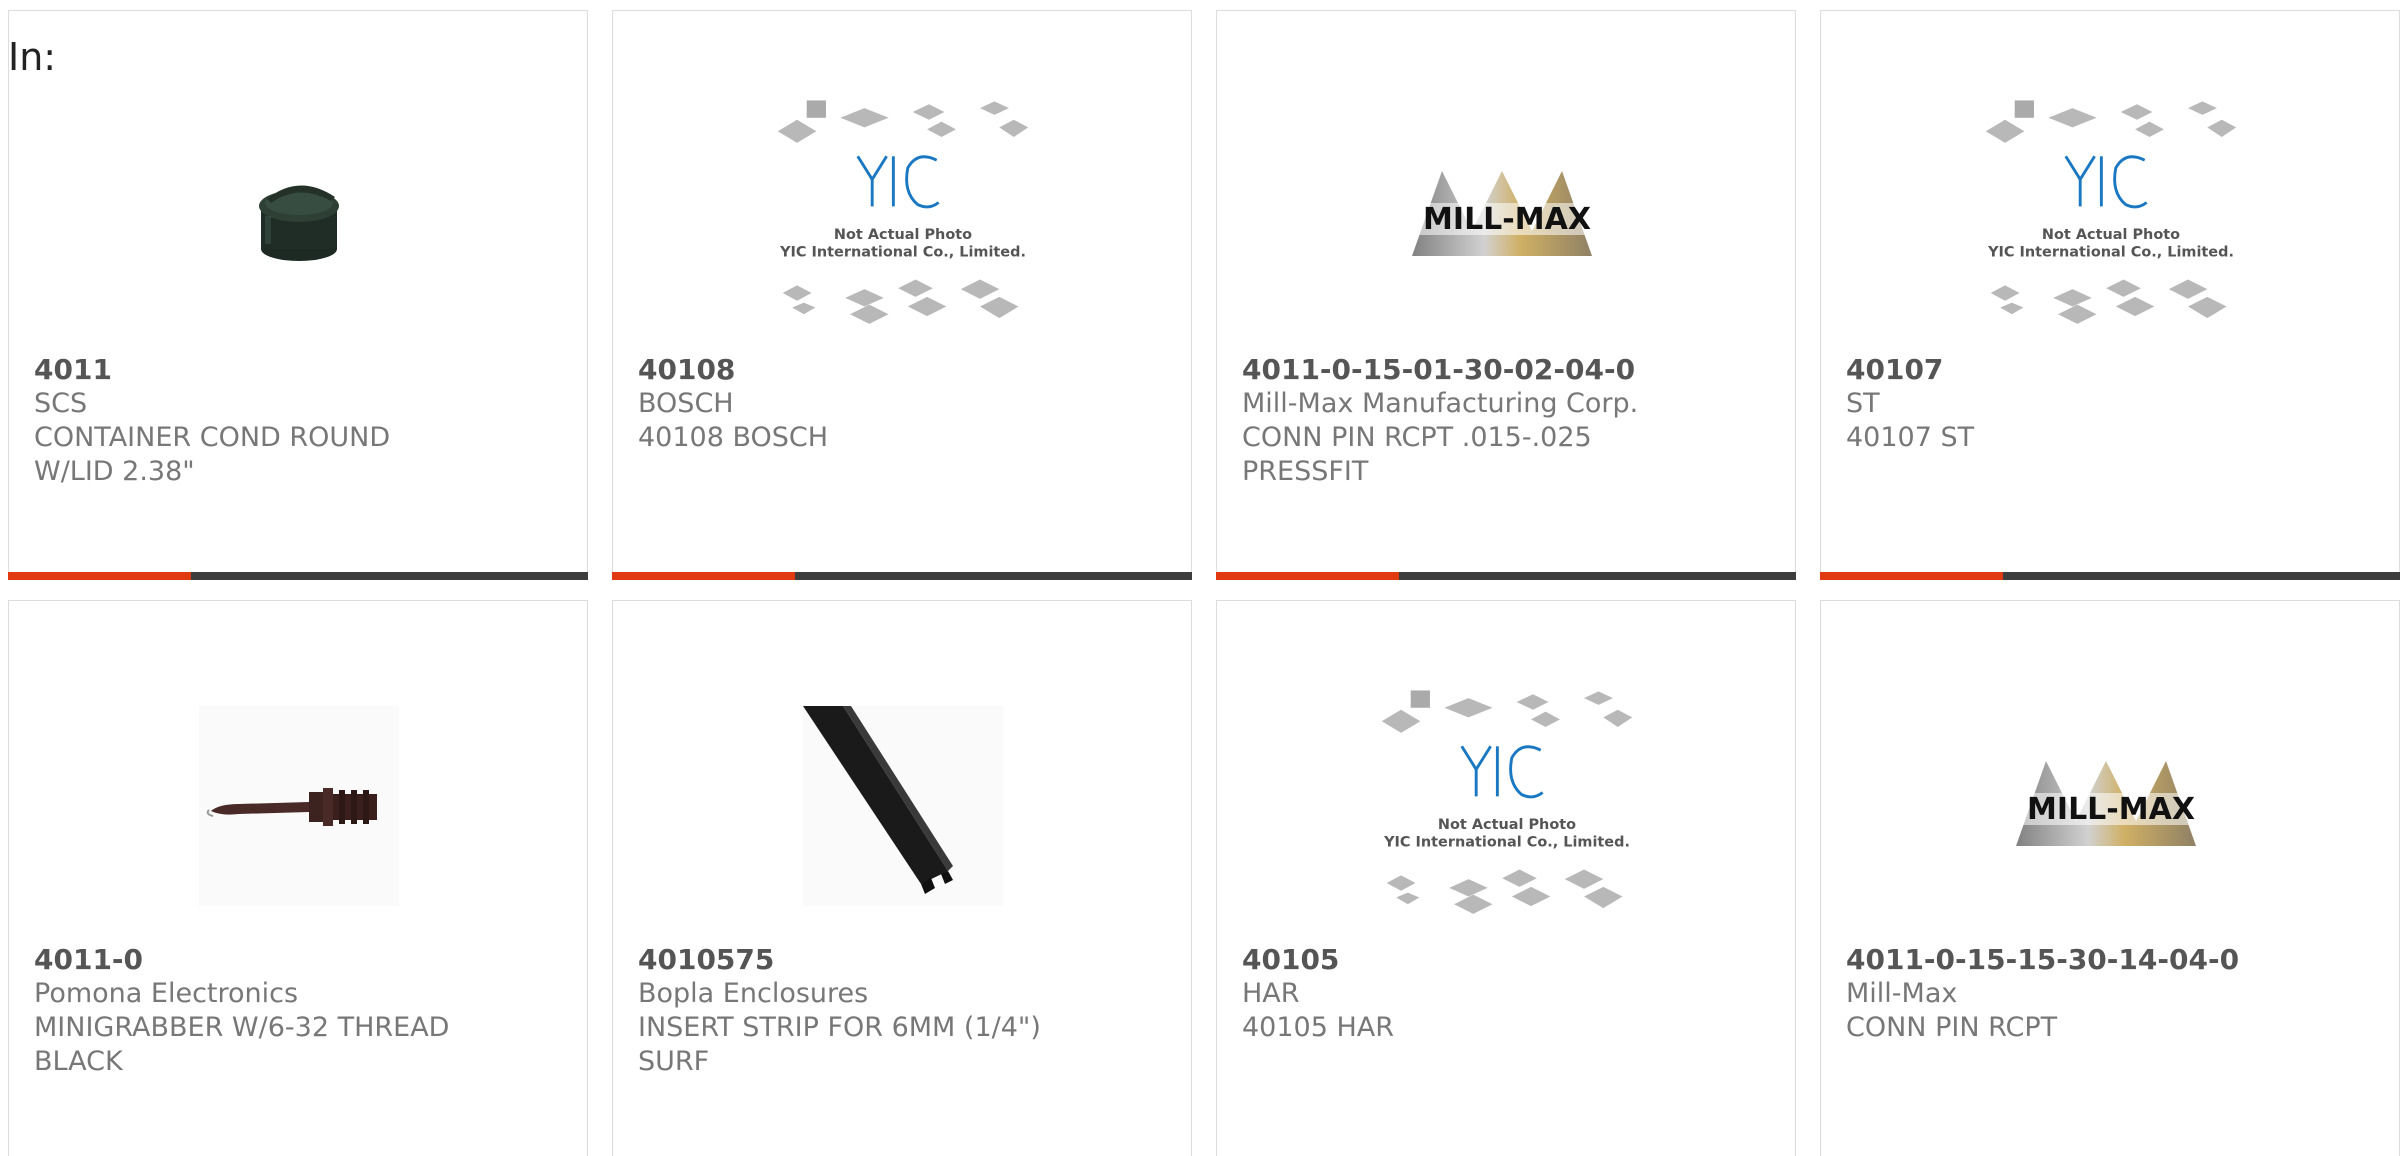  Describe the element at coordinates (2112, 404) in the screenshot. I see `product-info: 40107 ST 40107 ST` at that location.